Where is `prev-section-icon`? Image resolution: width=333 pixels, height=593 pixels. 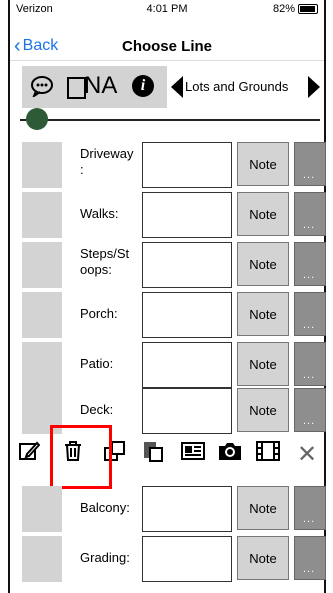
prev-section-icon is located at coordinates (177, 87).